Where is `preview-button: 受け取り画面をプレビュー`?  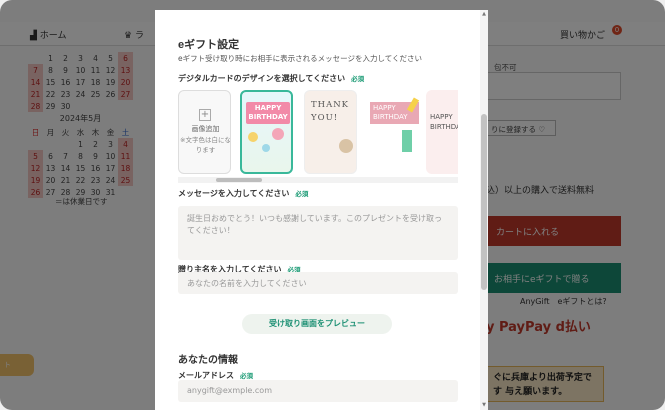 preview-button: 受け取り画面をプレビュー is located at coordinates (317, 324).